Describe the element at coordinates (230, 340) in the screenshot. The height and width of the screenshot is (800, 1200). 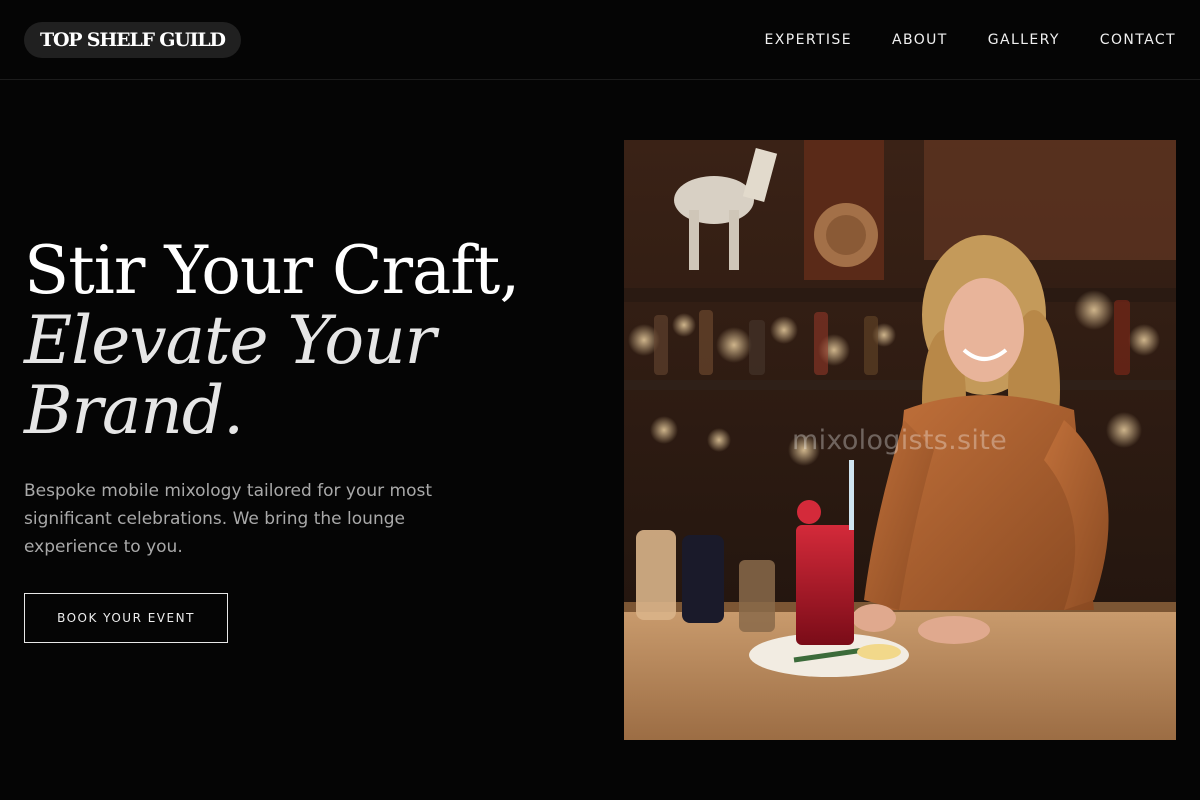
I see `hero-title-line2: Elevate Your` at that location.